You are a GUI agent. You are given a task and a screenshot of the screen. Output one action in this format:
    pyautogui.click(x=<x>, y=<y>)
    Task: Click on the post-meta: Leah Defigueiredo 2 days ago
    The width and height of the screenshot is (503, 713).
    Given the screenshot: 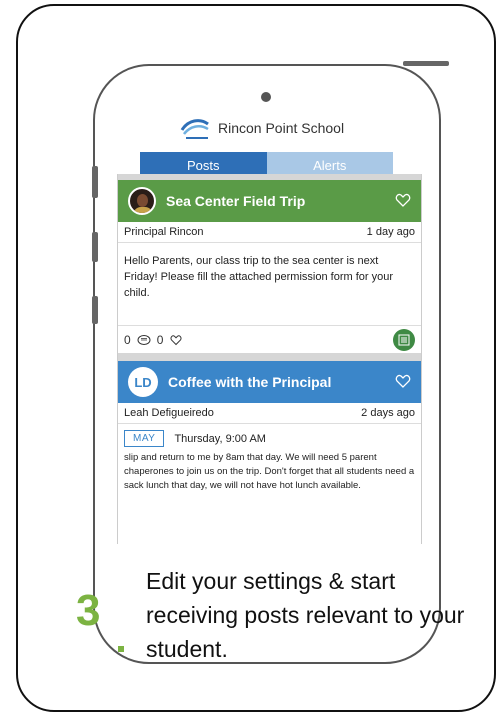 What is the action you would take?
    pyautogui.click(x=269, y=413)
    